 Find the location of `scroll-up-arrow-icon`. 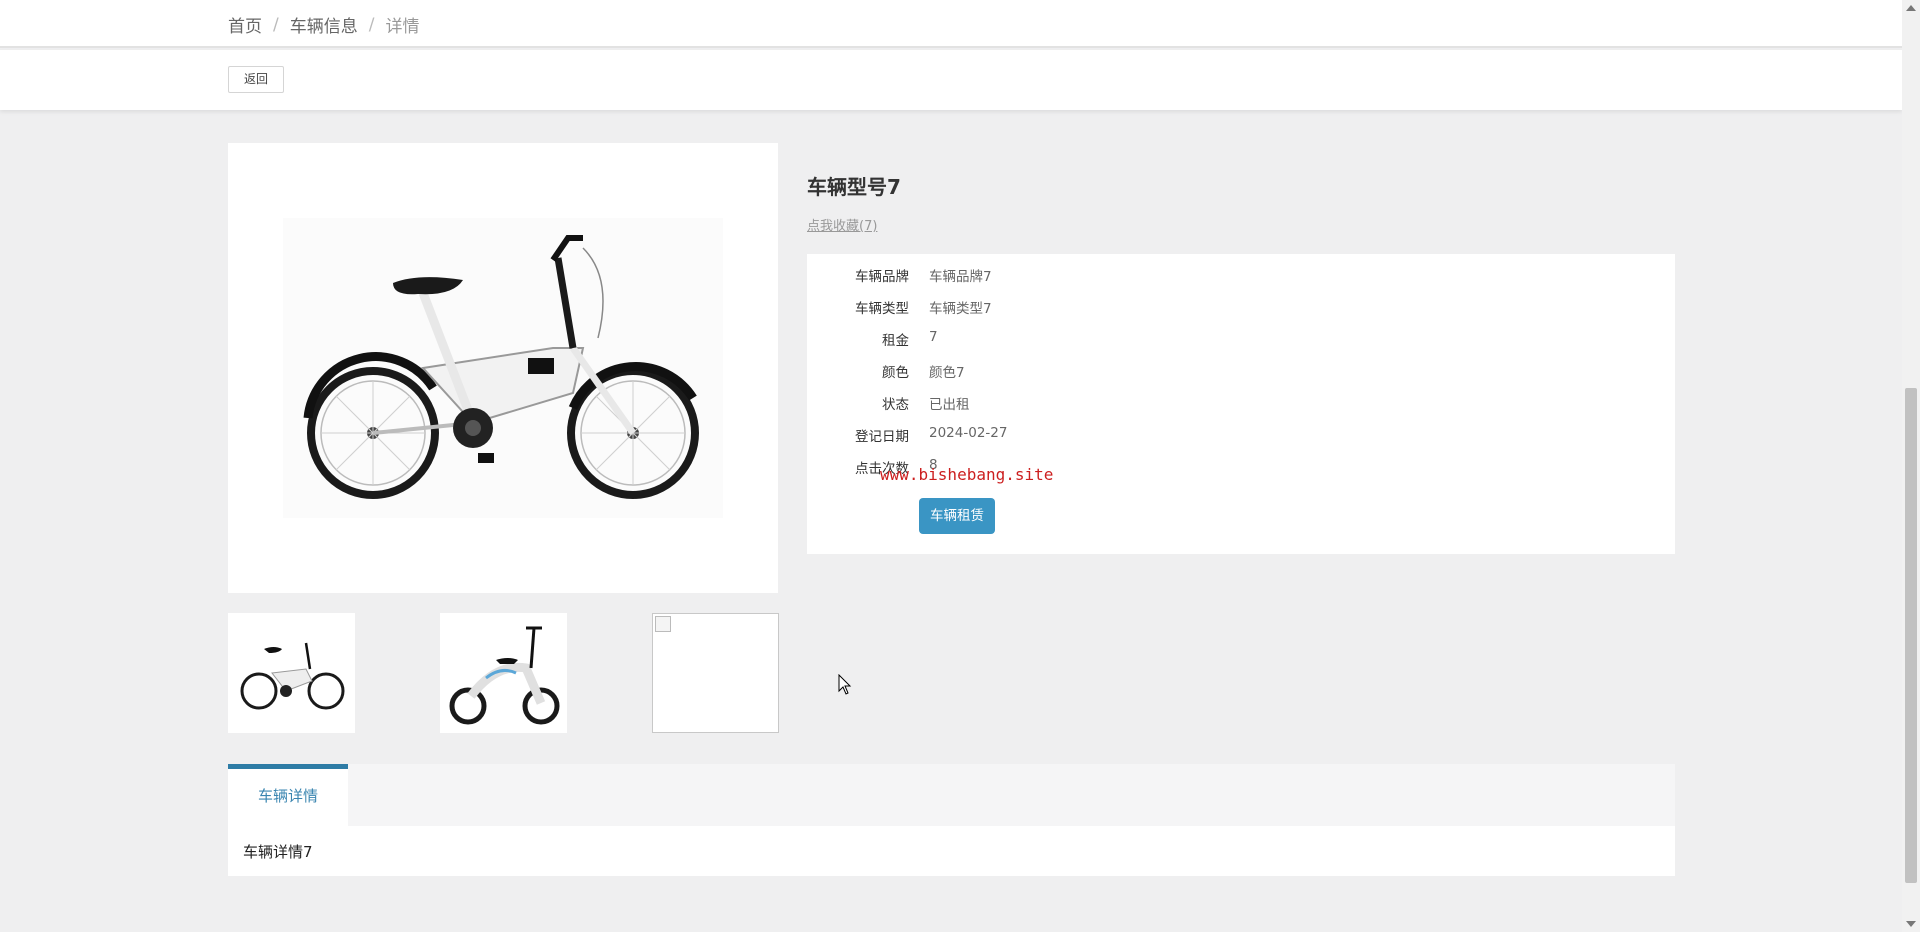

scroll-up-arrow-icon is located at coordinates (1911, 8).